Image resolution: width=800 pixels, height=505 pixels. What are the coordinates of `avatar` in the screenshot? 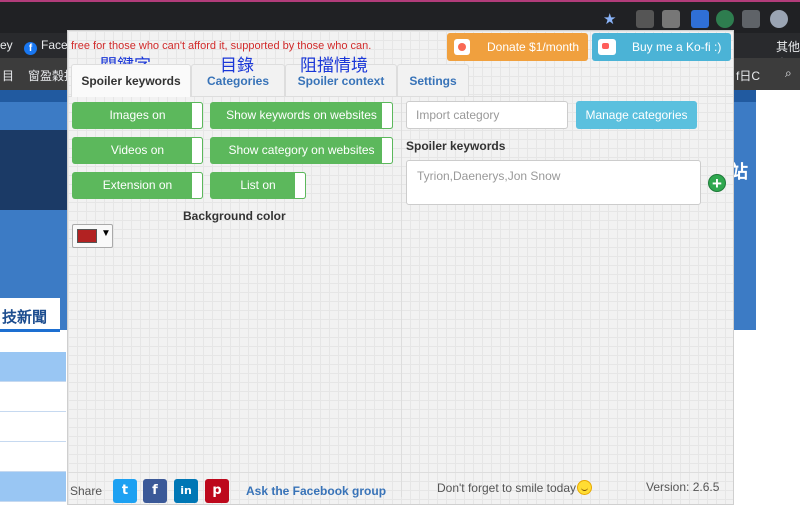 It's located at (779, 19).